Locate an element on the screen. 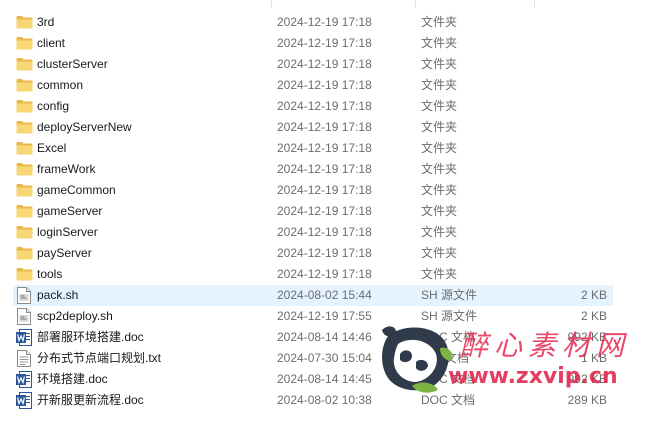 The height and width of the screenshot is (442, 653). file-row: 开新服更新流程.doc 2024-08-02 10:38 DOC 文档 289 KB is located at coordinates (313, 400).